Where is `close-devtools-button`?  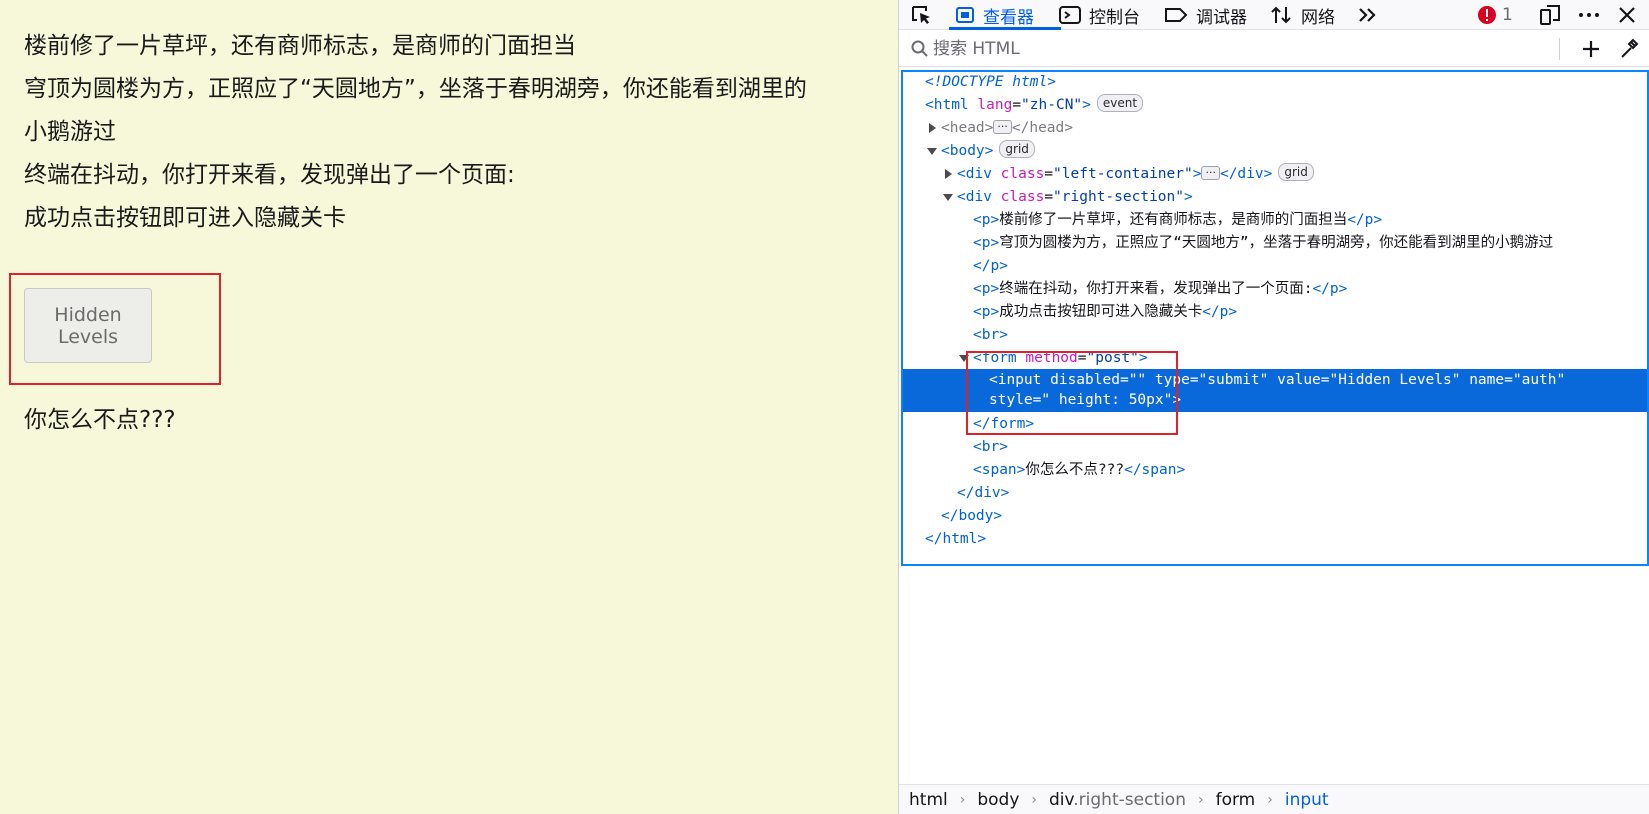 close-devtools-button is located at coordinates (1631, 15).